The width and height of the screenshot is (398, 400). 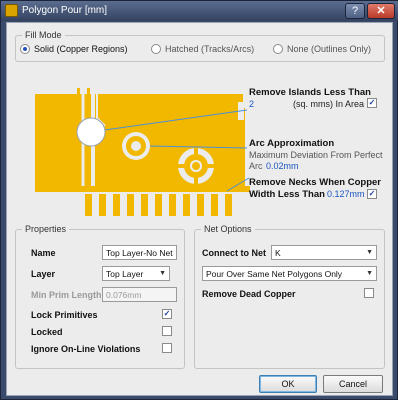 I want to click on remove-islands-value: 2, so click(x=251, y=104).